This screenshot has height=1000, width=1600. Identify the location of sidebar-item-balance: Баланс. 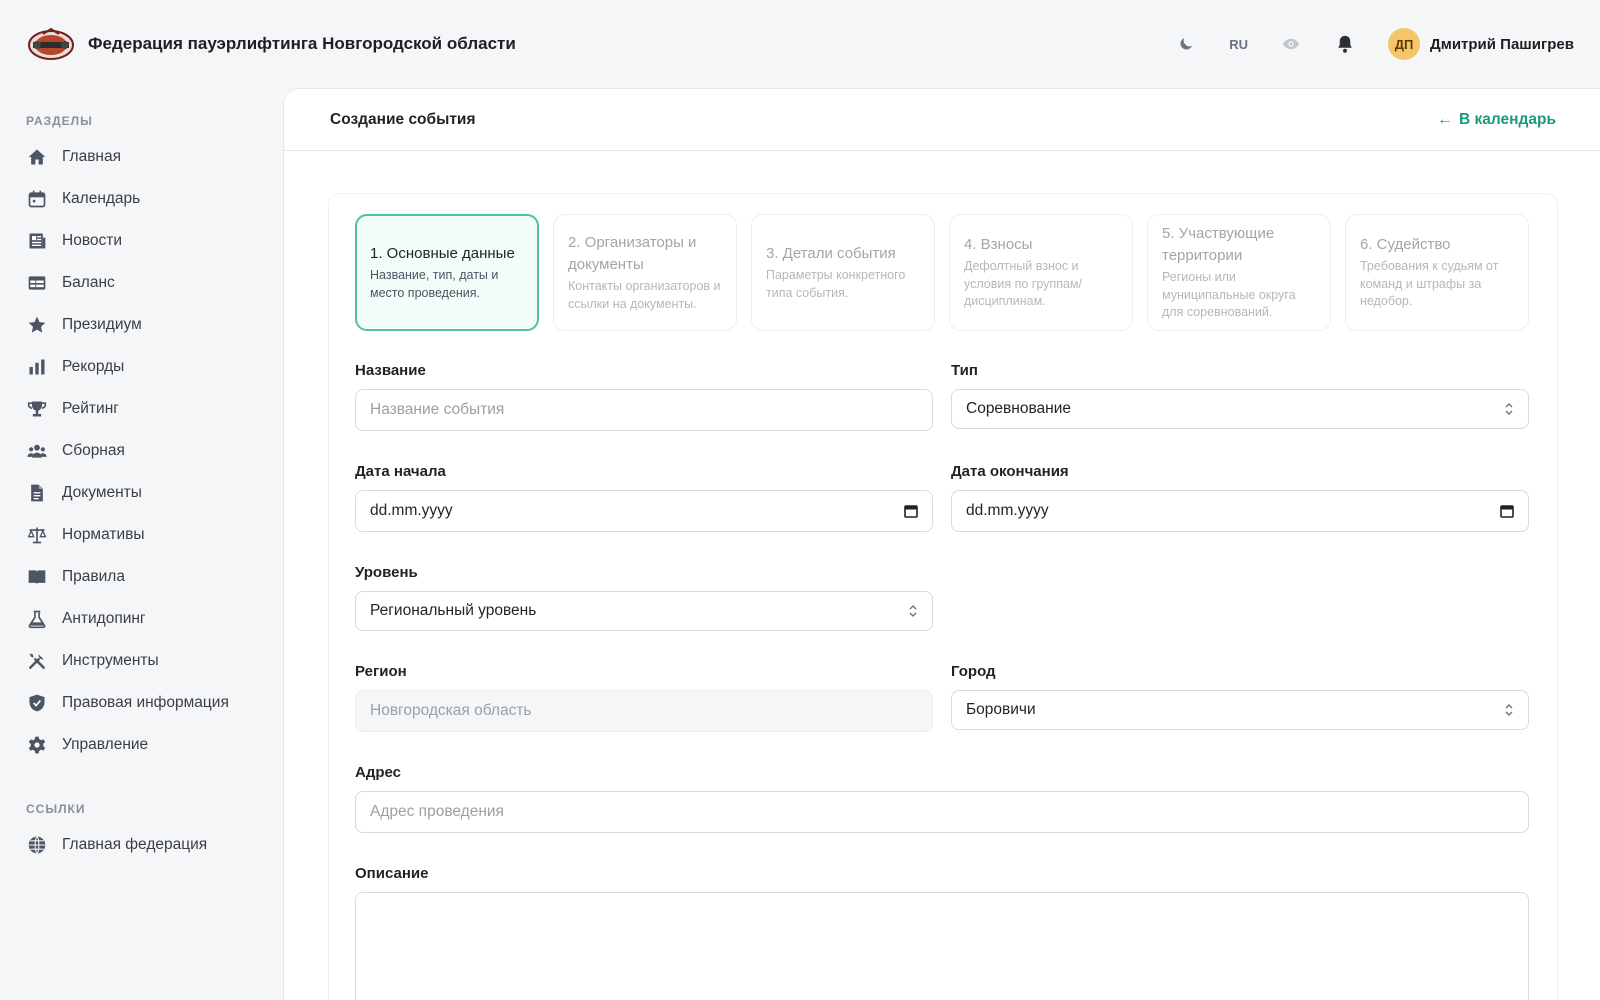
(141, 283).